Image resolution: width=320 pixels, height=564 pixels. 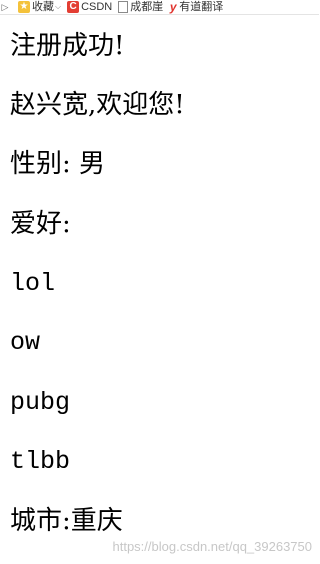 What do you see at coordinates (40, 402) in the screenshot?
I see `hobby-item: pubg` at bounding box center [40, 402].